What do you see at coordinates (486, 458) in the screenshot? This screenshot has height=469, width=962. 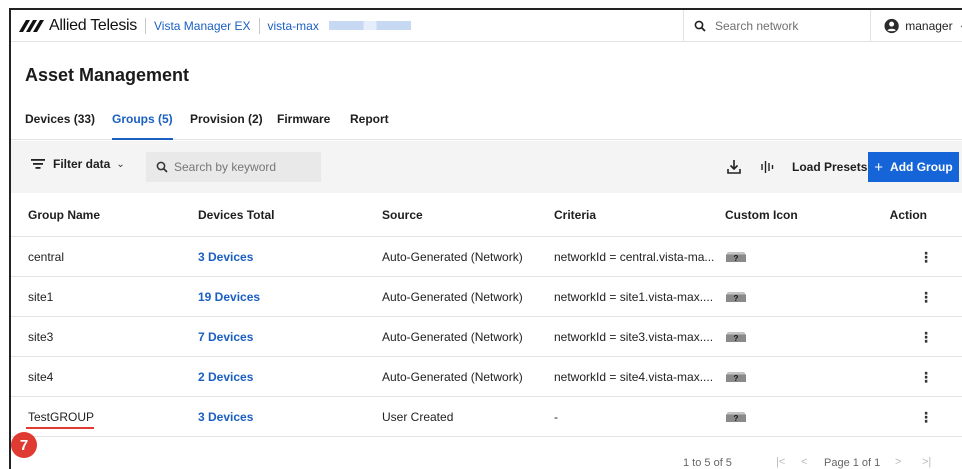 I see `pagination: 1 to 5 of 5 |< < Page 1 of 1 > >|` at bounding box center [486, 458].